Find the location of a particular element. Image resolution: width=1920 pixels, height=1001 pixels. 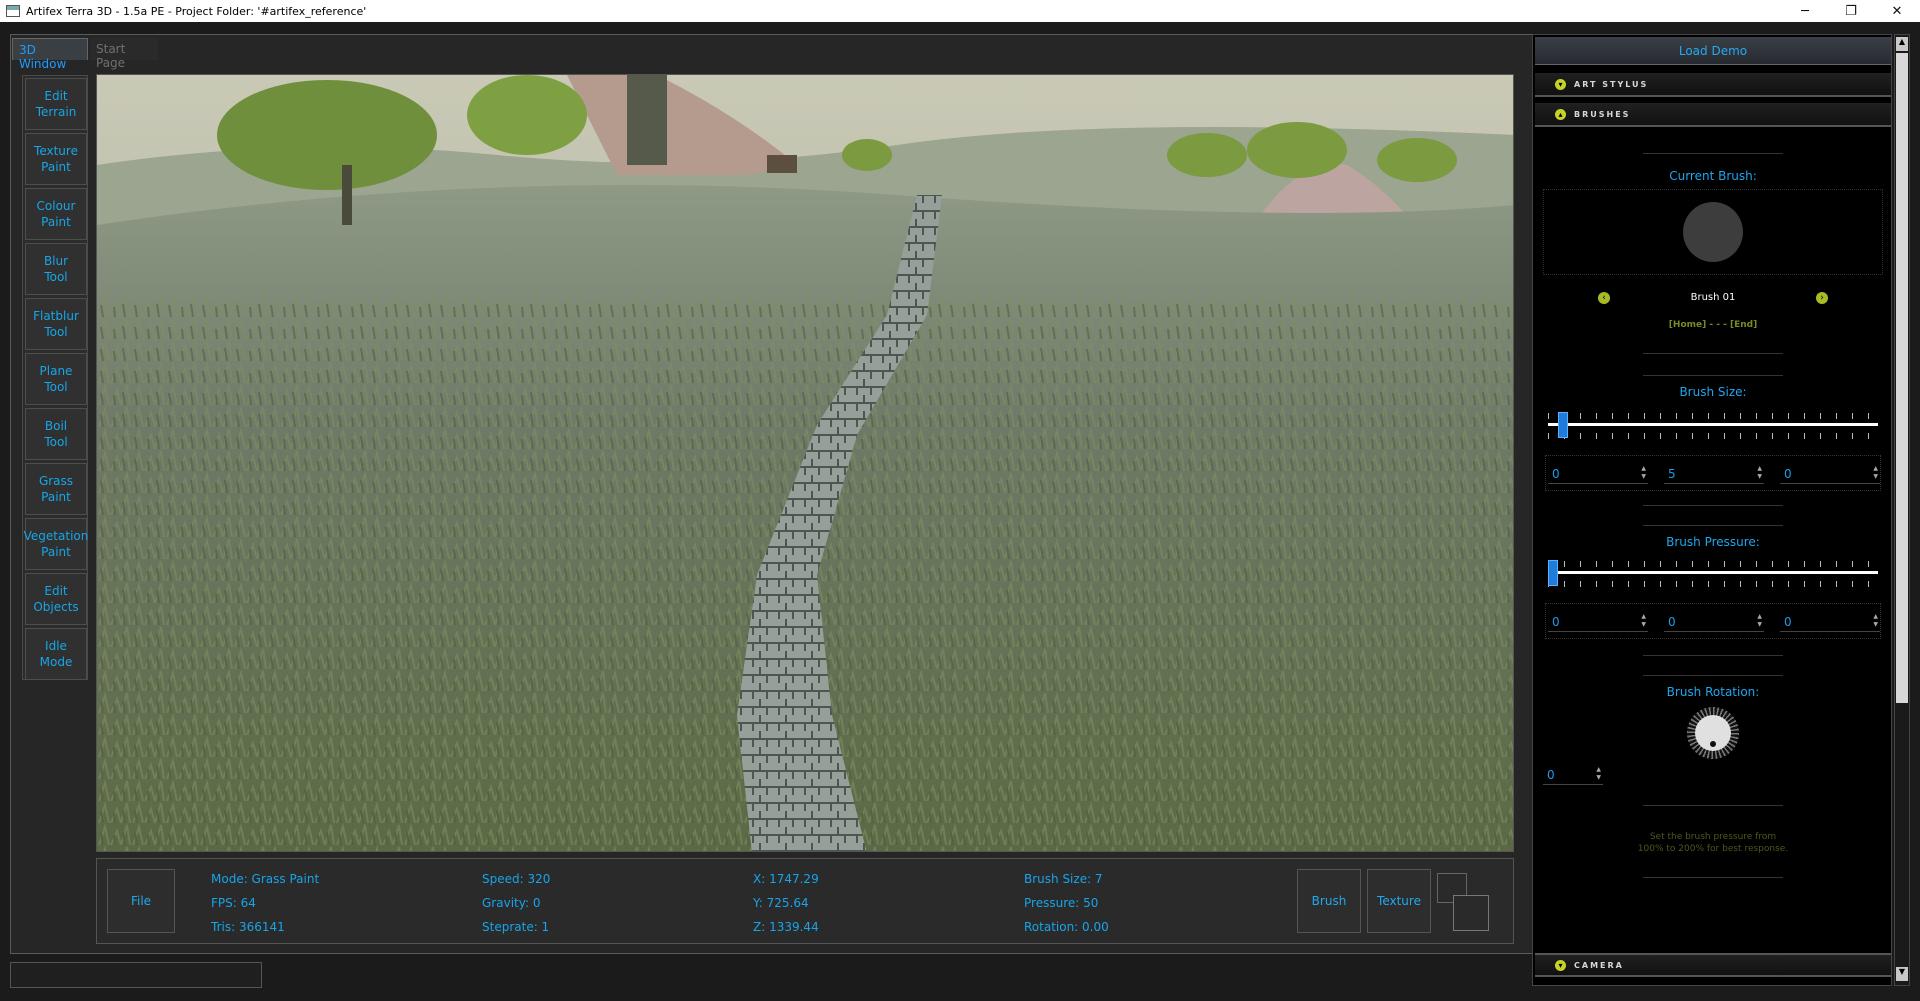

close-button: ✕ is located at coordinates (1897, 11).